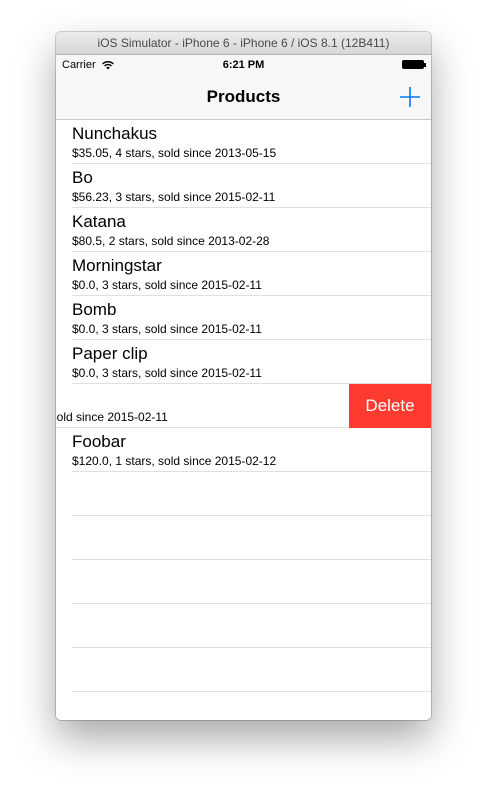 Image resolution: width=487 pixels, height=801 pixels. I want to click on battery-icon, so click(414, 64).